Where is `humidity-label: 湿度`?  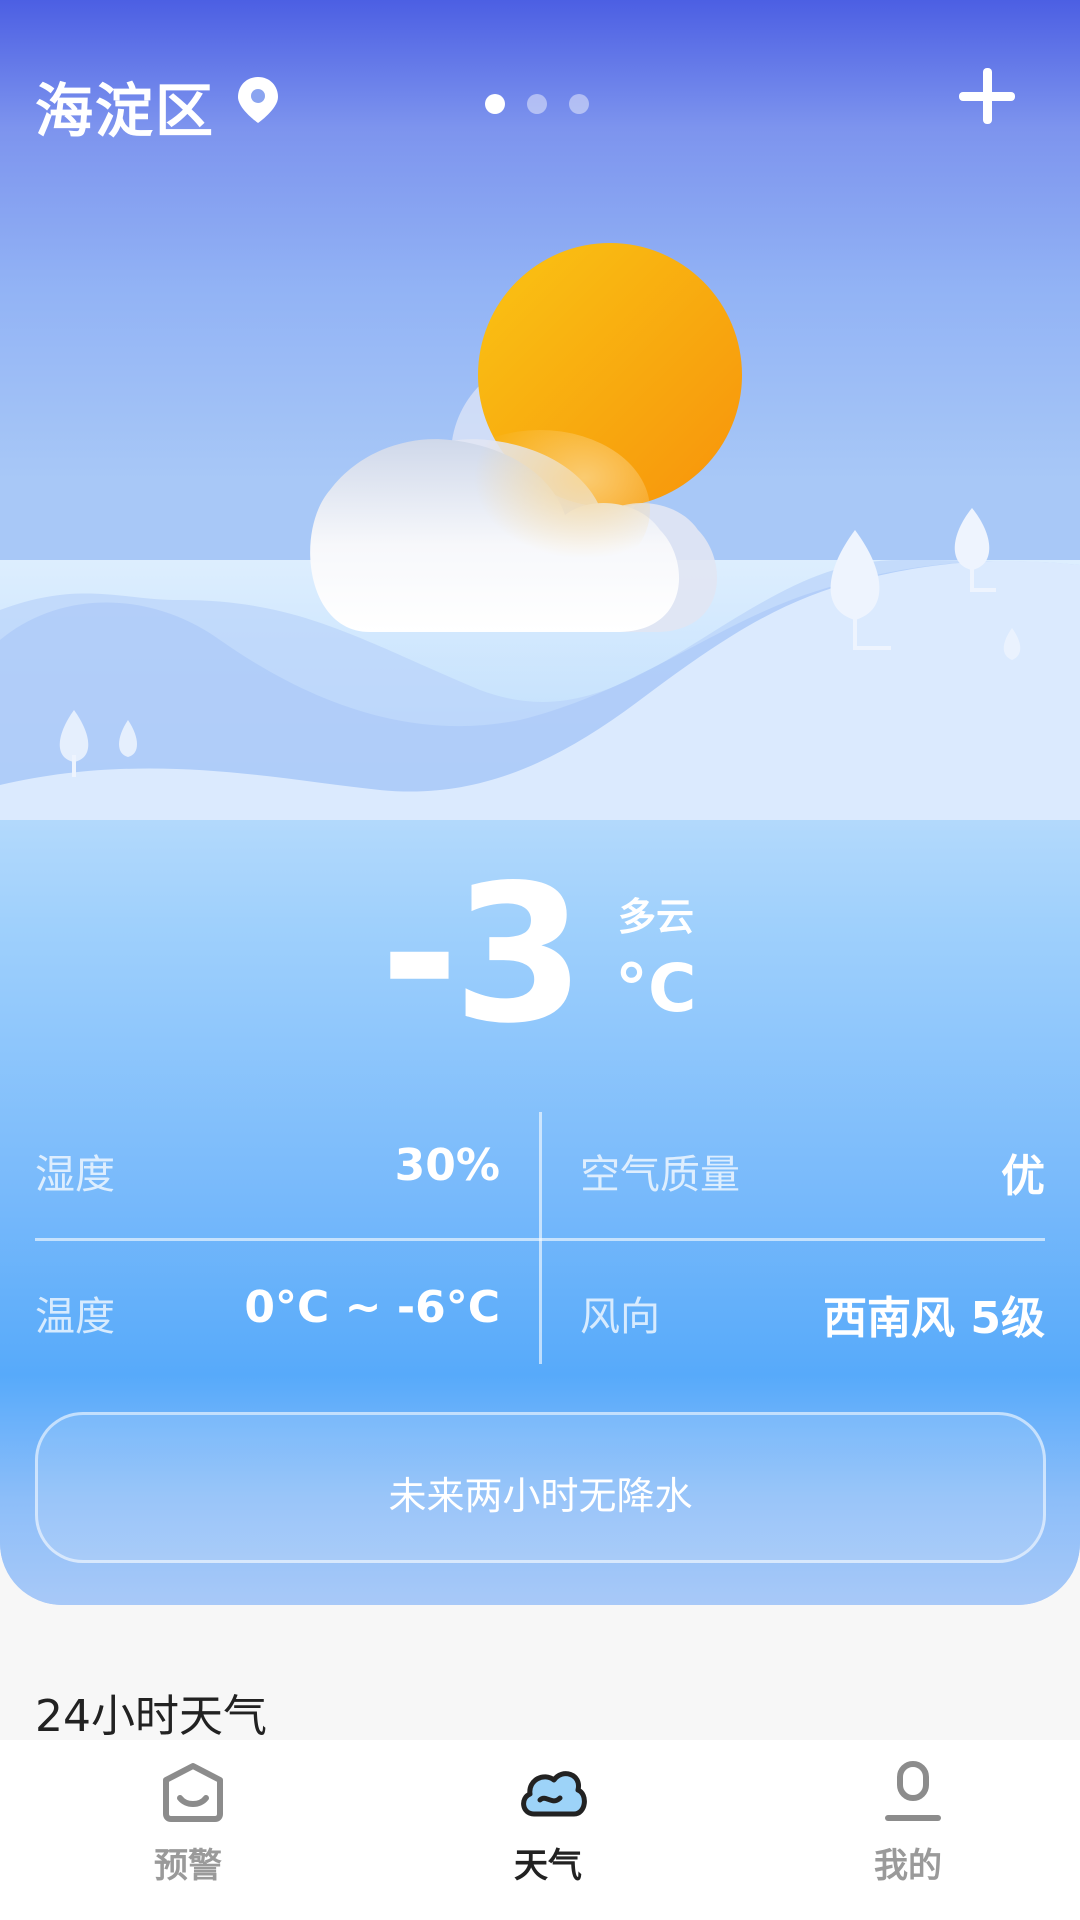 humidity-label: 湿度 is located at coordinates (75, 1175).